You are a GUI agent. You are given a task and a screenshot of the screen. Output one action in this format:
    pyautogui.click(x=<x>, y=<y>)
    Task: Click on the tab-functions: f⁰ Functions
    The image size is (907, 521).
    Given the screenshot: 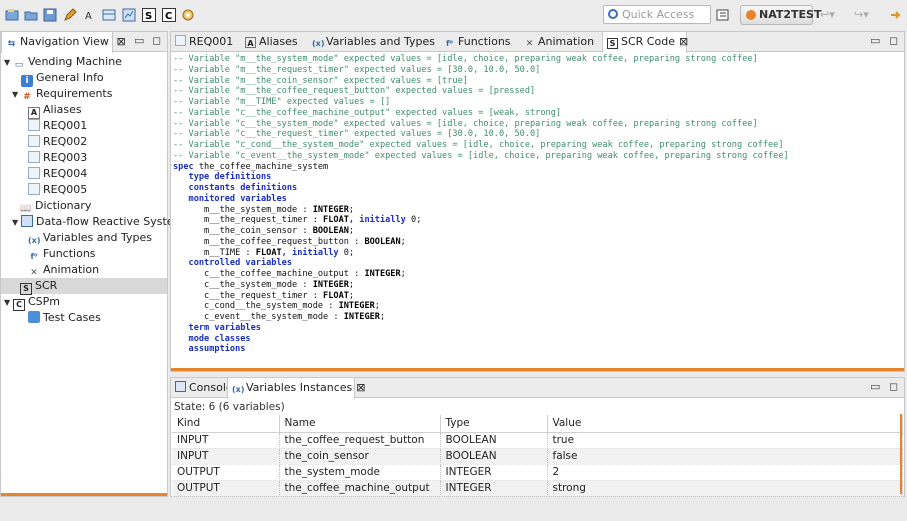 What is the action you would take?
    pyautogui.click(x=479, y=42)
    